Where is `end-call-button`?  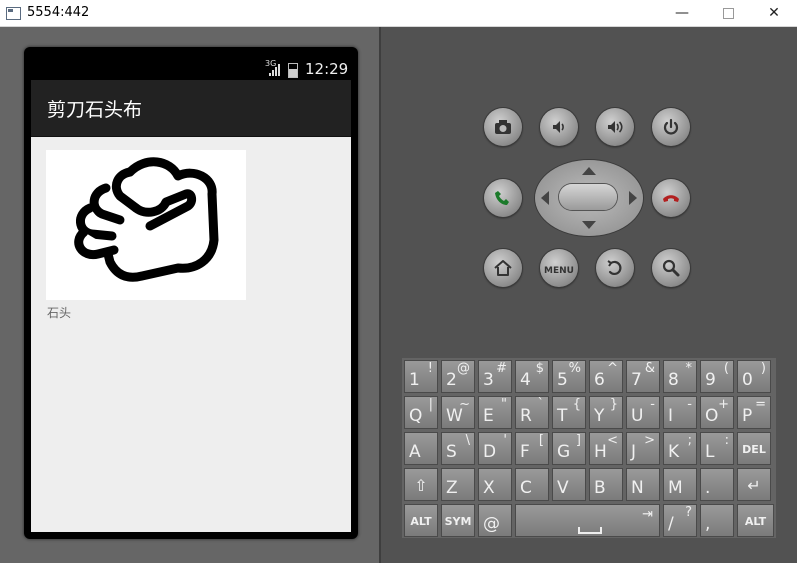
end-call-button is located at coordinates (671, 198).